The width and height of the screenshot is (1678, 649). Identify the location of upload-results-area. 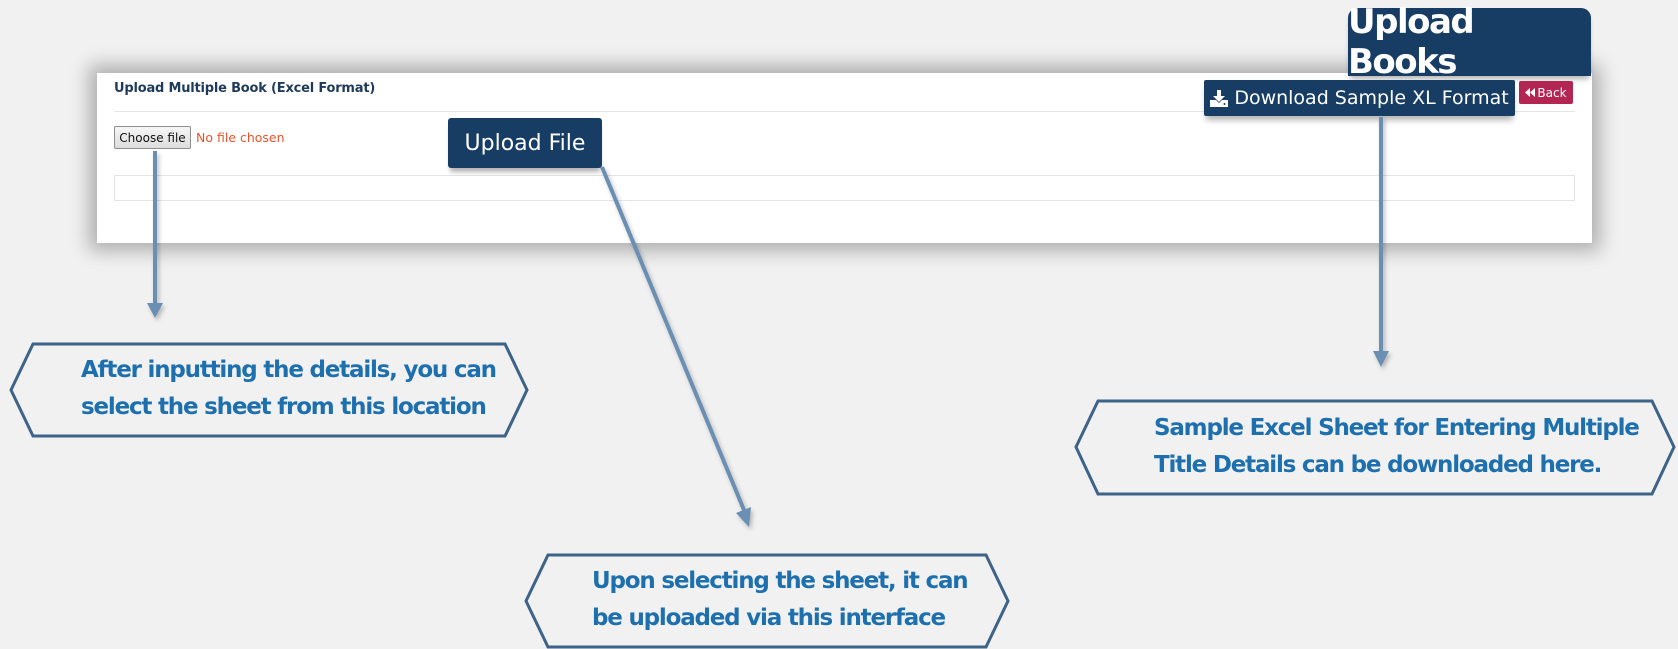
(844, 188).